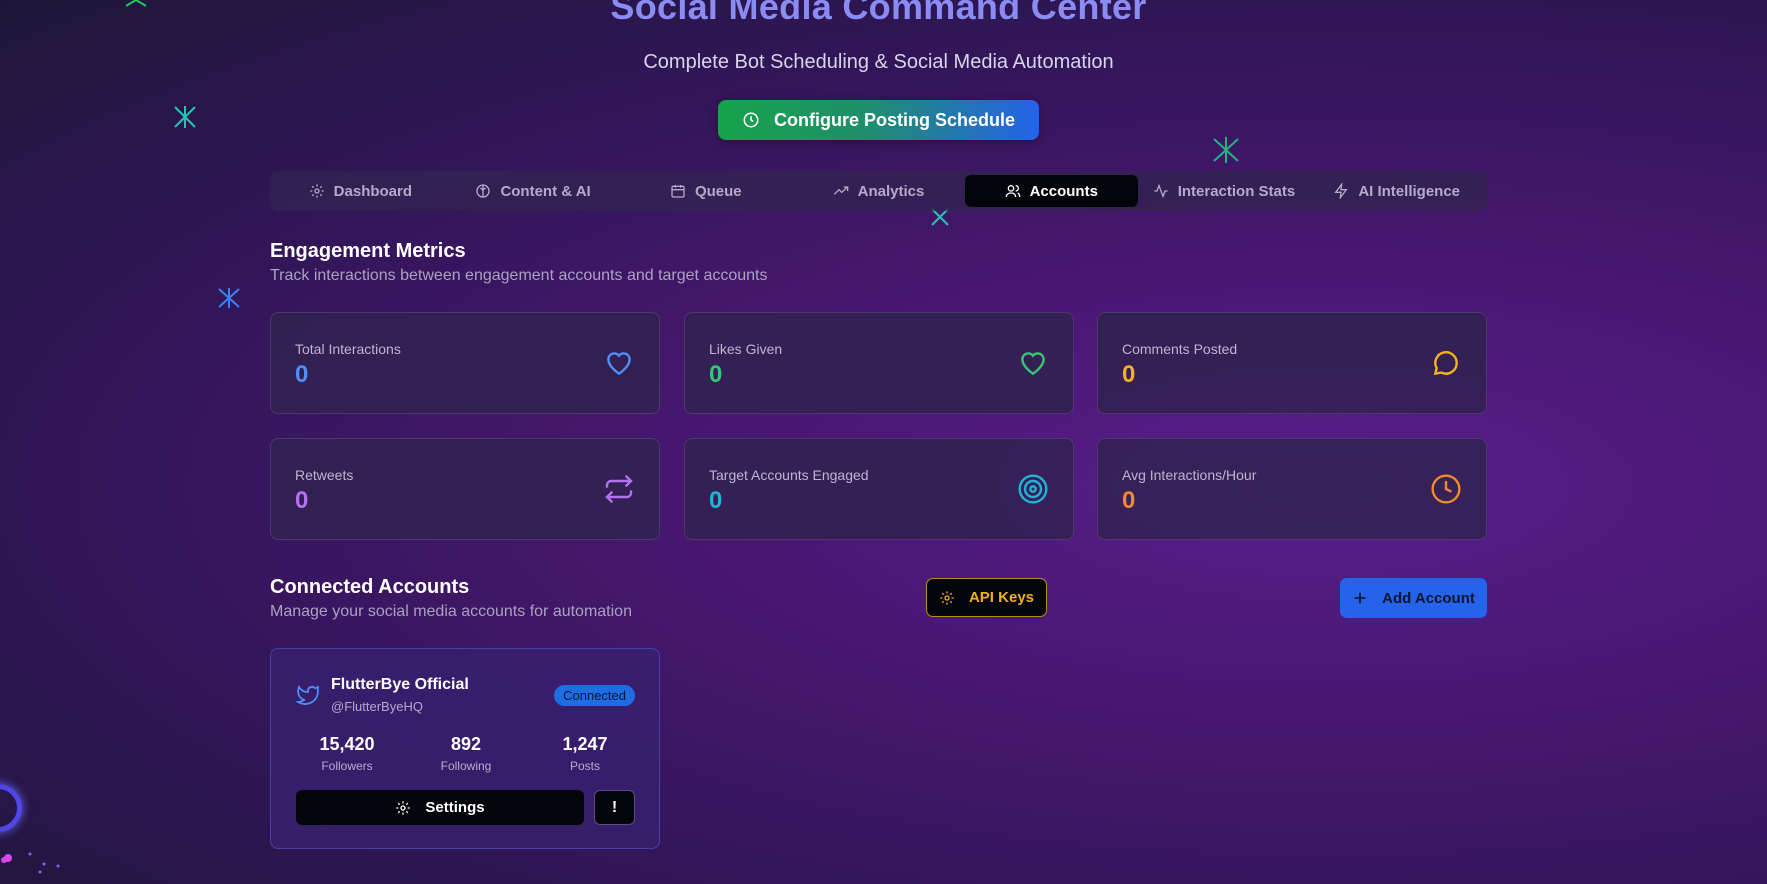  I want to click on tab-ai-intelligence: AI Intelligence, so click(1396, 191).